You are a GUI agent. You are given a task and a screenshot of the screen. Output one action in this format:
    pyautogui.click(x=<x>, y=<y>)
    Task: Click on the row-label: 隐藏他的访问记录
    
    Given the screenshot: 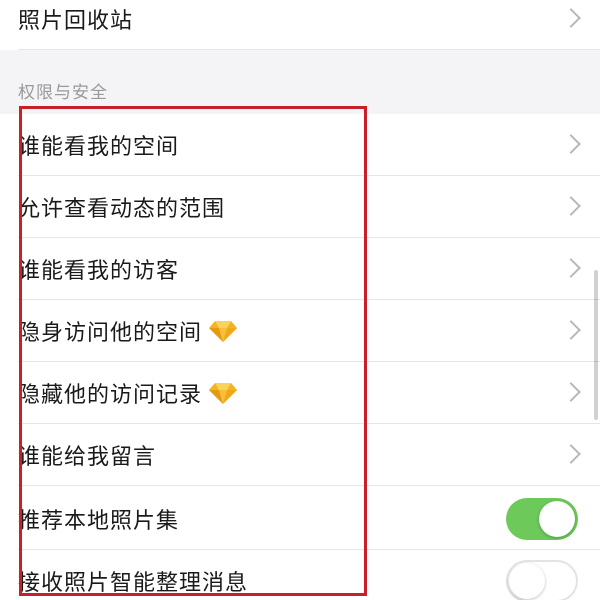 What is the action you would take?
    pyautogui.click(x=110, y=395)
    